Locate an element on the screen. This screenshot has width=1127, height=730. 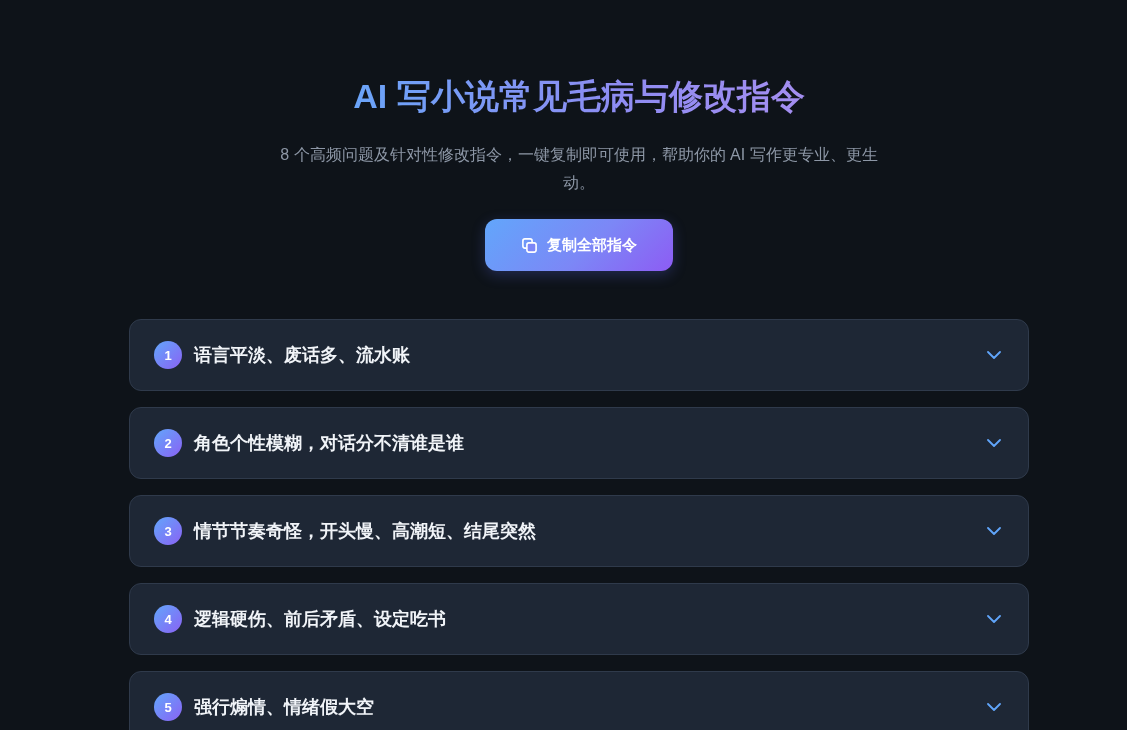
problem-title: 情节节奏奇怪，开头慢、高潮短、结尾突然 is located at coordinates (365, 531).